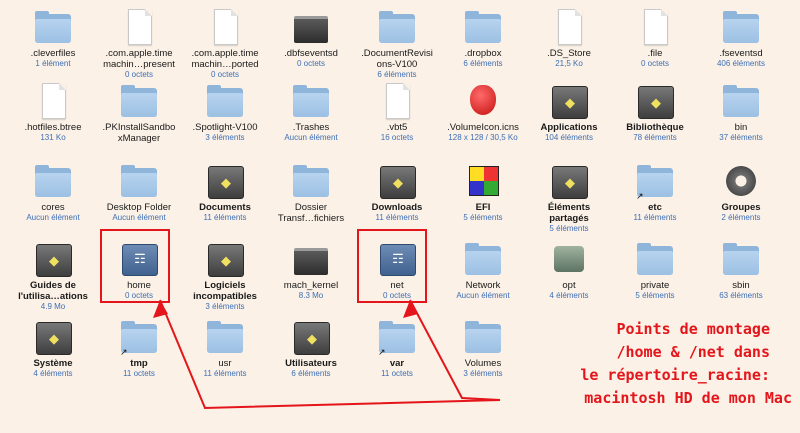  What do you see at coordinates (455, 350) in the screenshot?
I see `arrow-to-net` at bounding box center [455, 350].